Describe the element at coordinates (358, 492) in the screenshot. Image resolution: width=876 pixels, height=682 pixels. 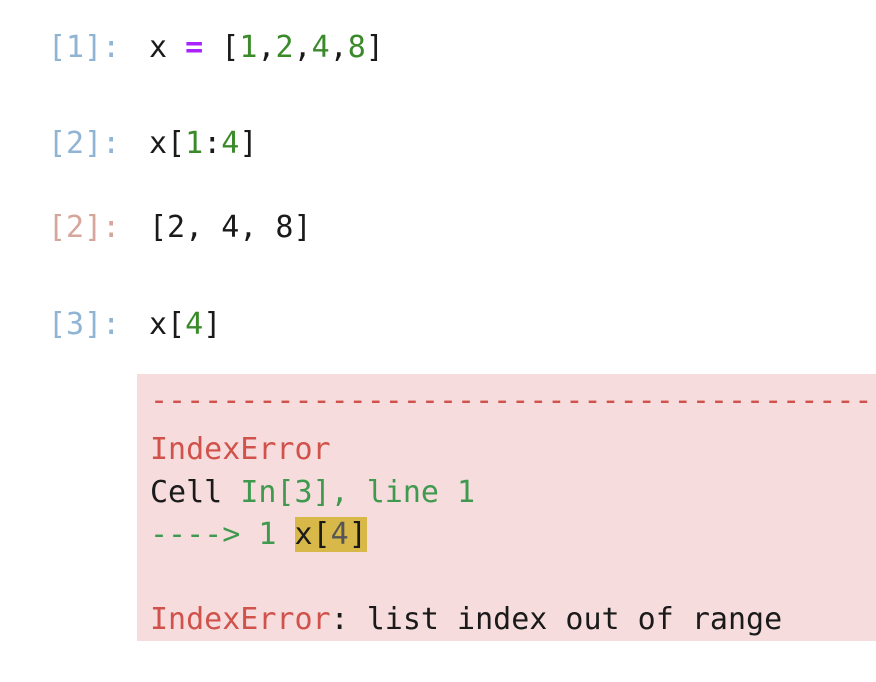
I see `traceback-cell-ref: In[3], line 1` at that location.